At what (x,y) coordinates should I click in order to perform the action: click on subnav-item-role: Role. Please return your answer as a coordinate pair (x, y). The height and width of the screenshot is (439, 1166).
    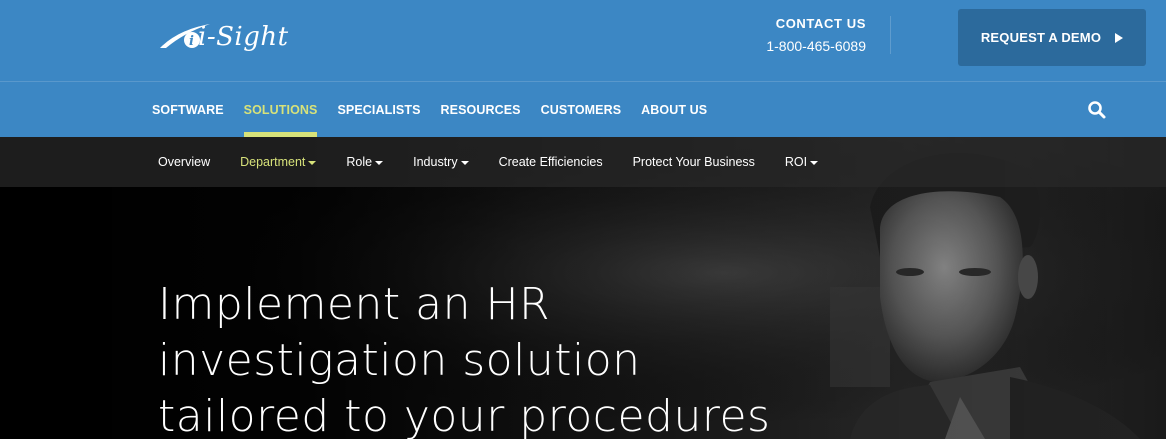
    Looking at the image, I should click on (365, 162).